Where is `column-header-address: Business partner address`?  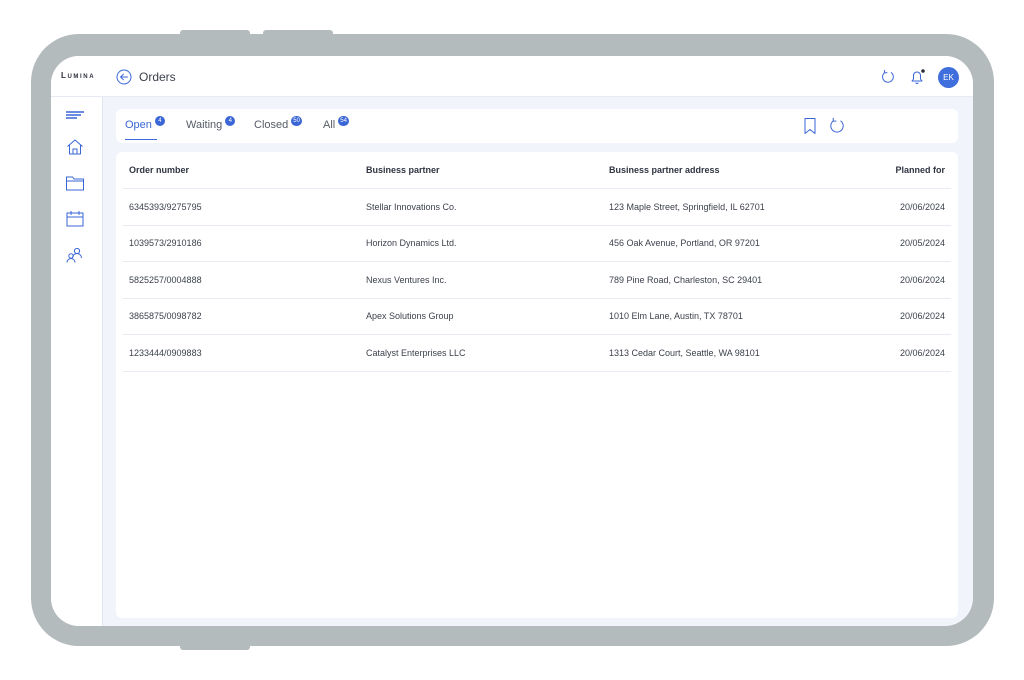 column-header-address: Business partner address is located at coordinates (740, 170).